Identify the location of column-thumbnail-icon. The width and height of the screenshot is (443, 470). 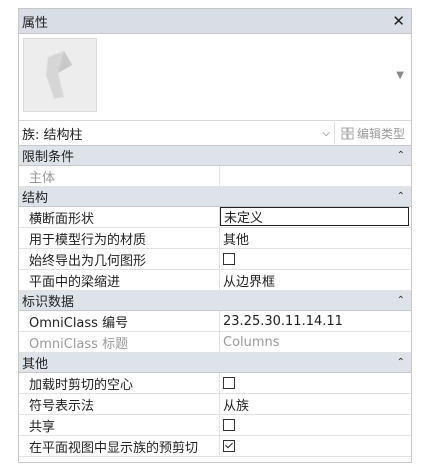
(59, 75).